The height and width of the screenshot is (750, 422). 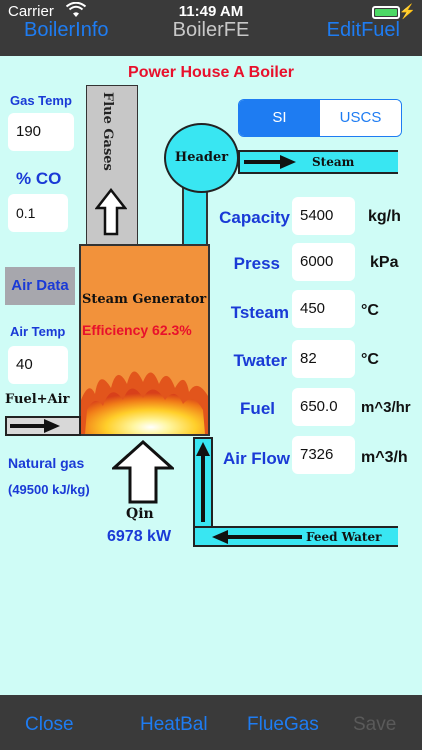 What do you see at coordinates (386, 12) in the screenshot?
I see `battery-icon` at bounding box center [386, 12].